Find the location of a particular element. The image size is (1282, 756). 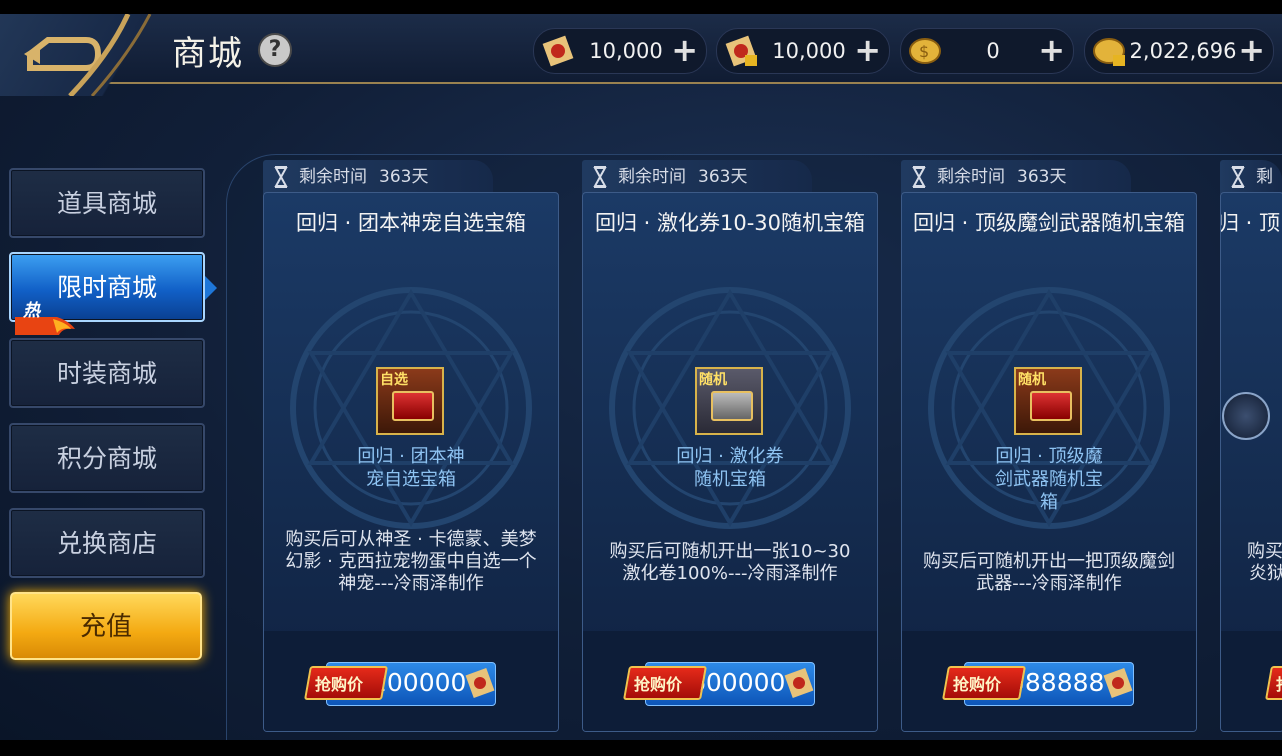

currency-locked-red-scroll: 10,000 + is located at coordinates (803, 51).